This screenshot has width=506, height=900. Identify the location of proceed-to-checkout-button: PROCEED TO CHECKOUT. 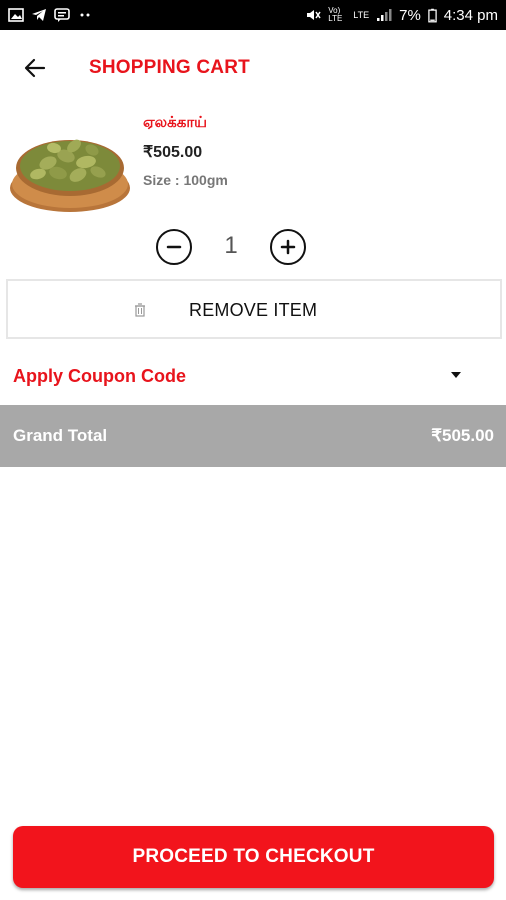
(253, 857).